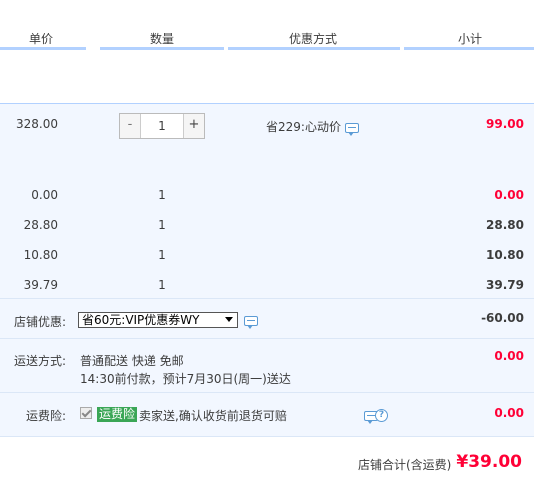  What do you see at coordinates (40, 225) in the screenshot?
I see `item-price: 28.80` at bounding box center [40, 225].